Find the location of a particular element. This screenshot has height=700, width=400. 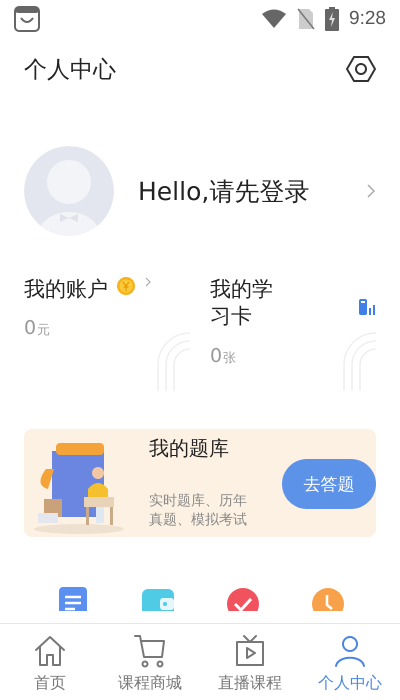

card-title: 我的账户 is located at coordinates (66, 290).